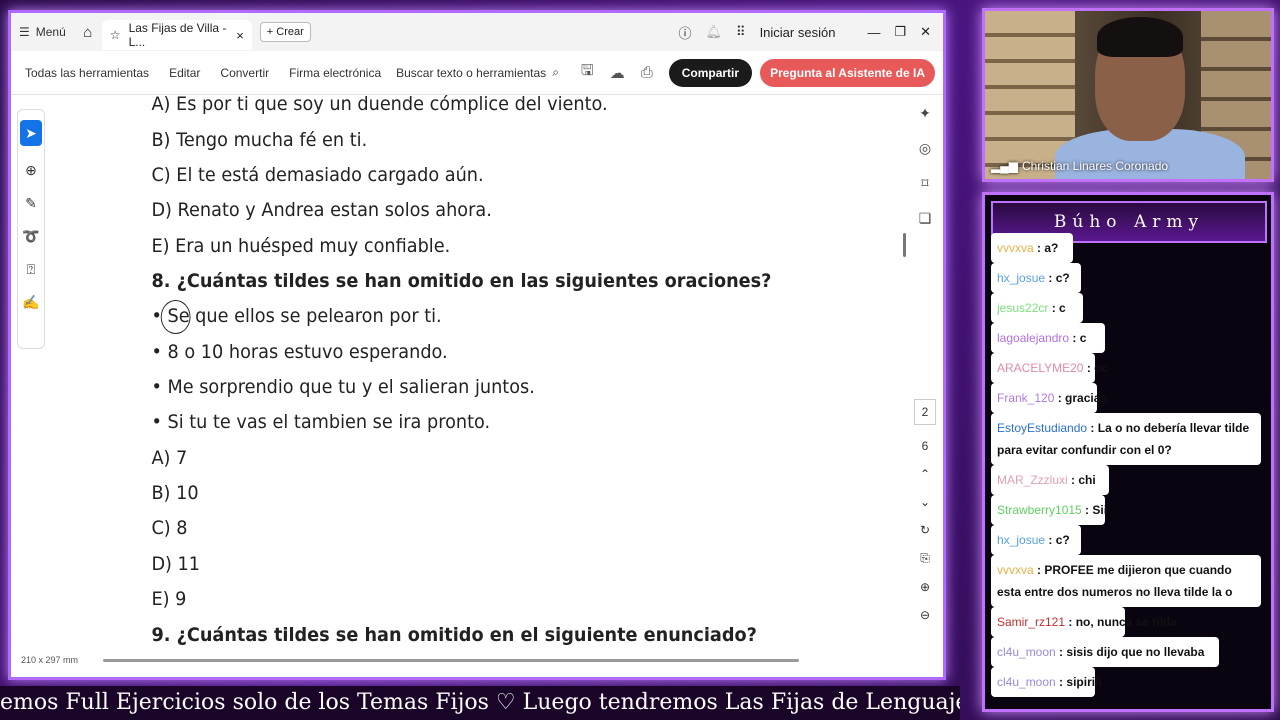 Image resolution: width=1280 pixels, height=720 pixels. Describe the element at coordinates (176, 564) in the screenshot. I see `option-d: D) 11` at that location.